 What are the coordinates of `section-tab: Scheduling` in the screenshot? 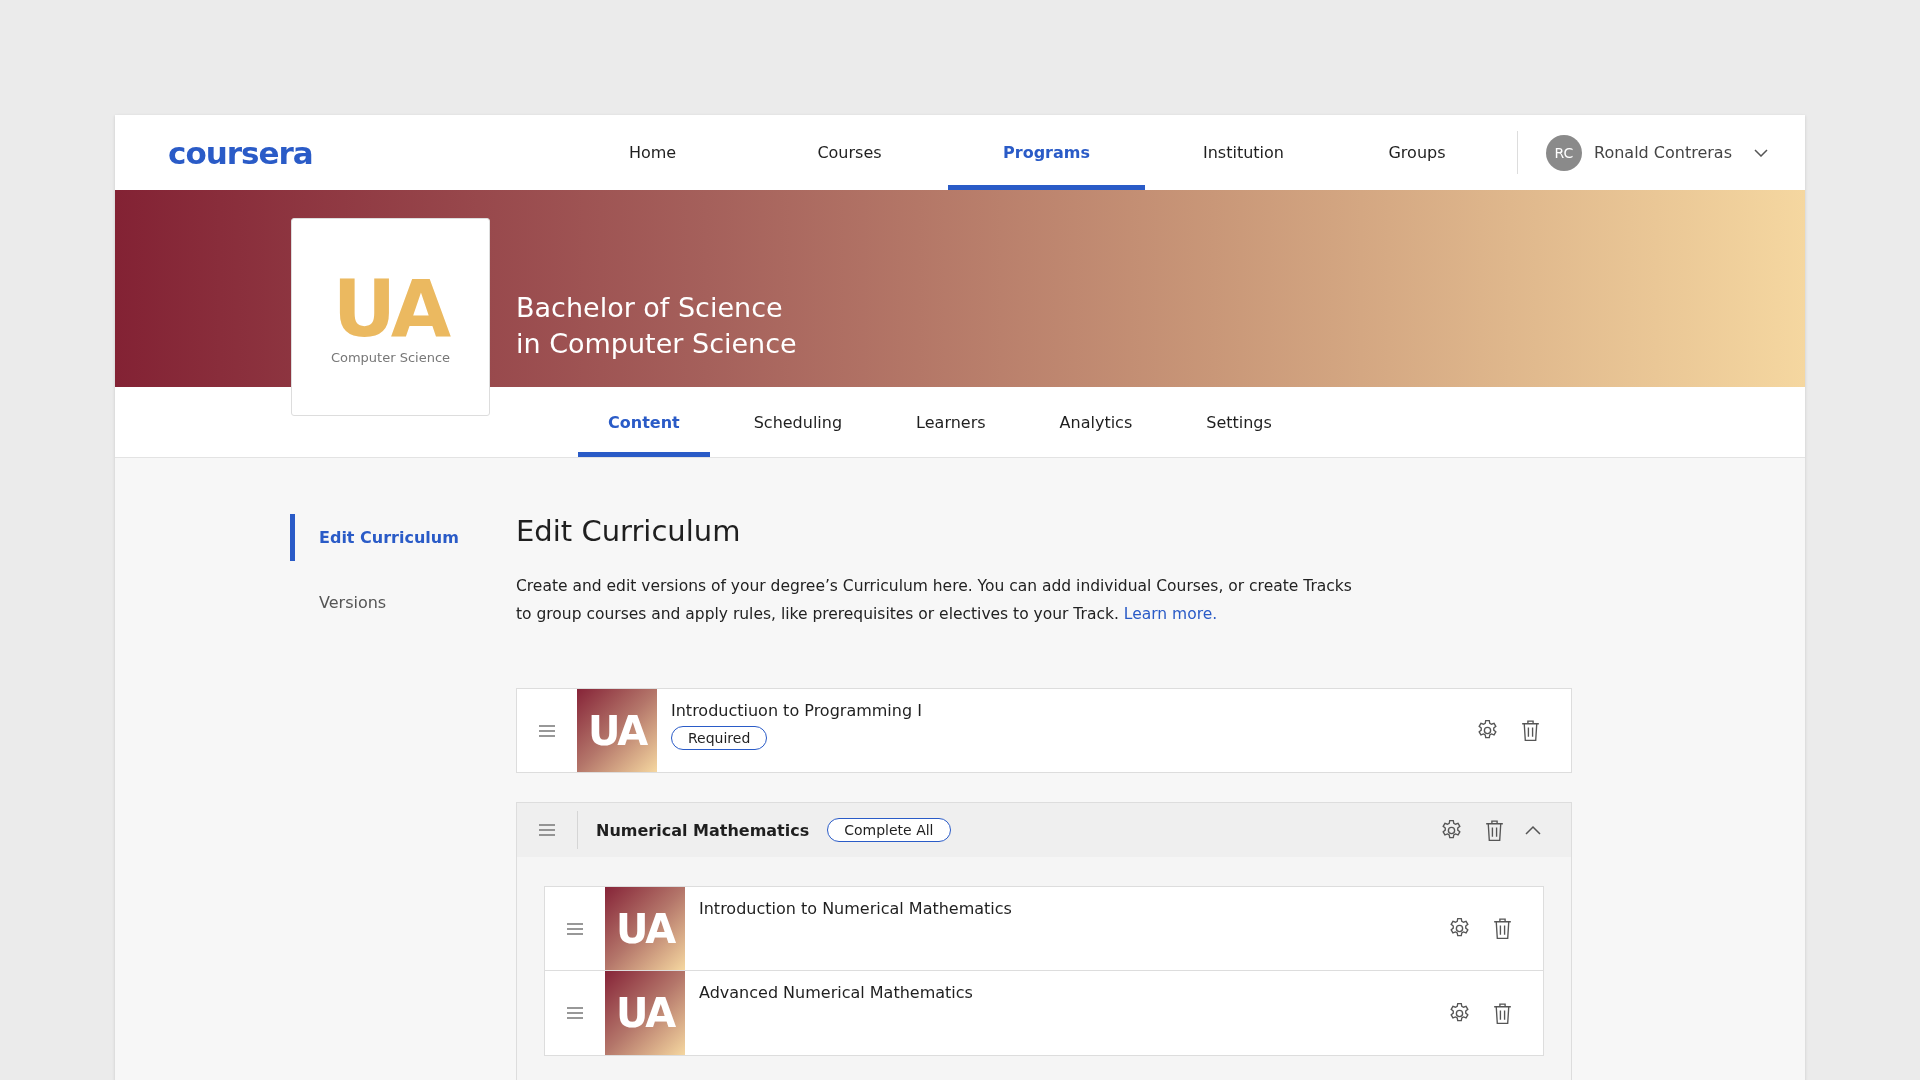 It's located at (798, 422).